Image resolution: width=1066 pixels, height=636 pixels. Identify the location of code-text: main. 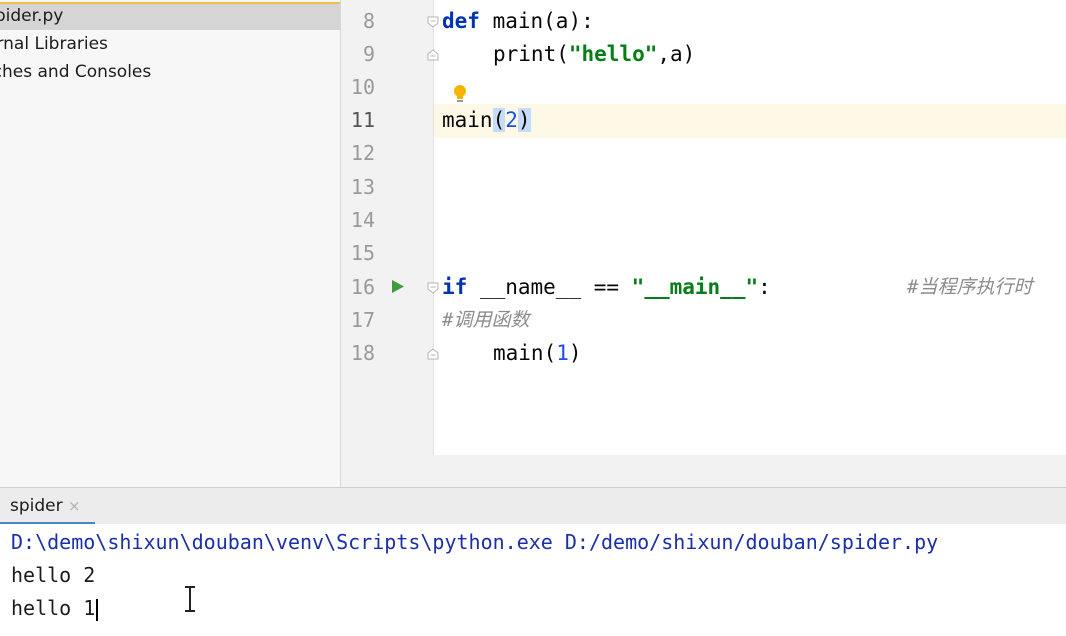
(467, 120).